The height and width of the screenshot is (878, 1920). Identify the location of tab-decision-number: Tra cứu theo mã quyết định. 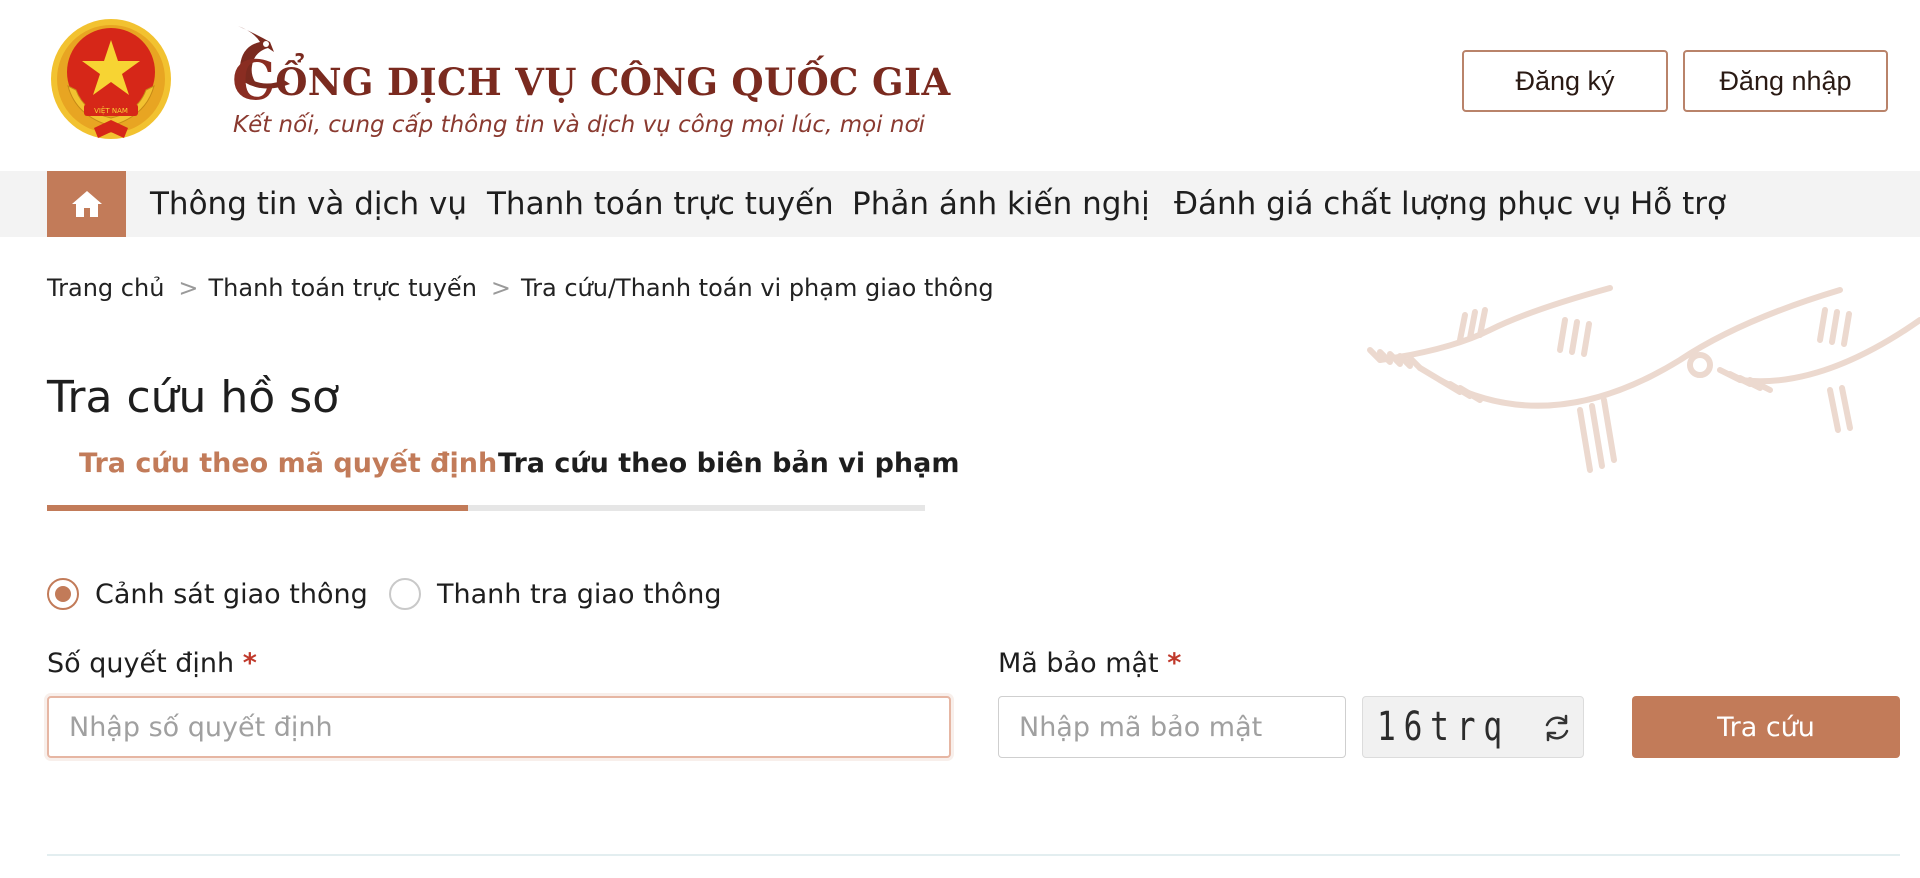
(288, 463).